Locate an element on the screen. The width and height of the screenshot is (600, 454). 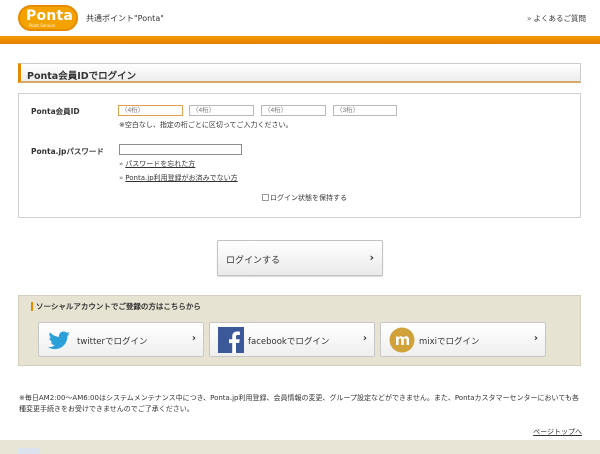
register-link: » Ponta.jp利用登録がお済みでない方 is located at coordinates (178, 178).